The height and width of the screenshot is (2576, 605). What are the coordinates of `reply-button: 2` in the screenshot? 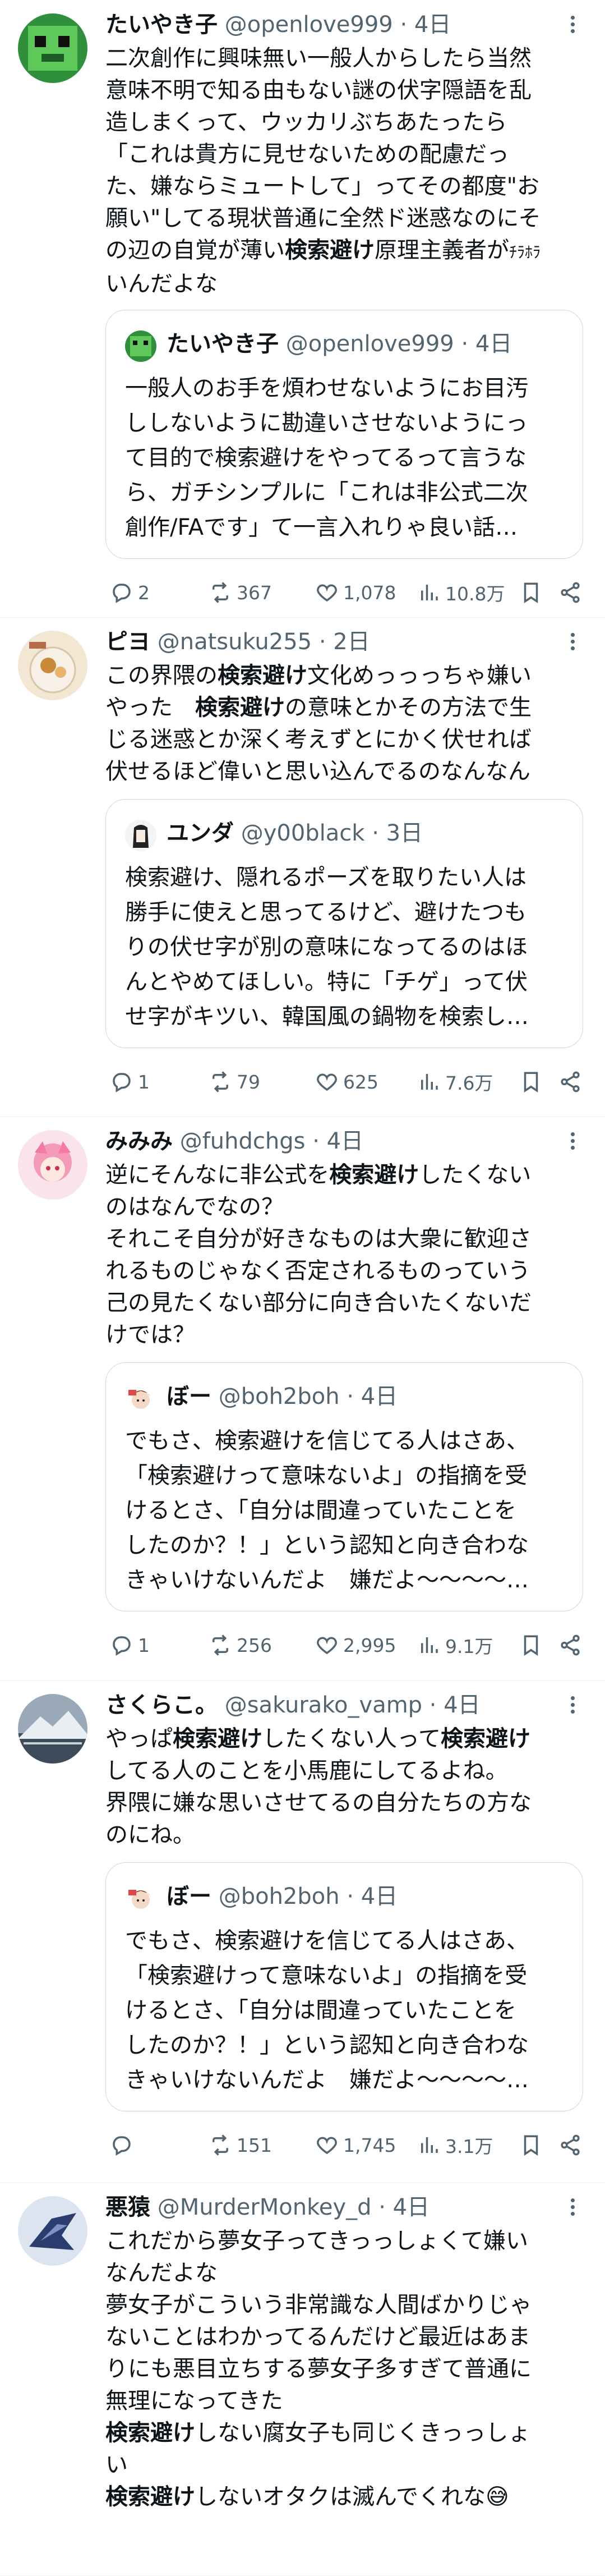 It's located at (128, 592).